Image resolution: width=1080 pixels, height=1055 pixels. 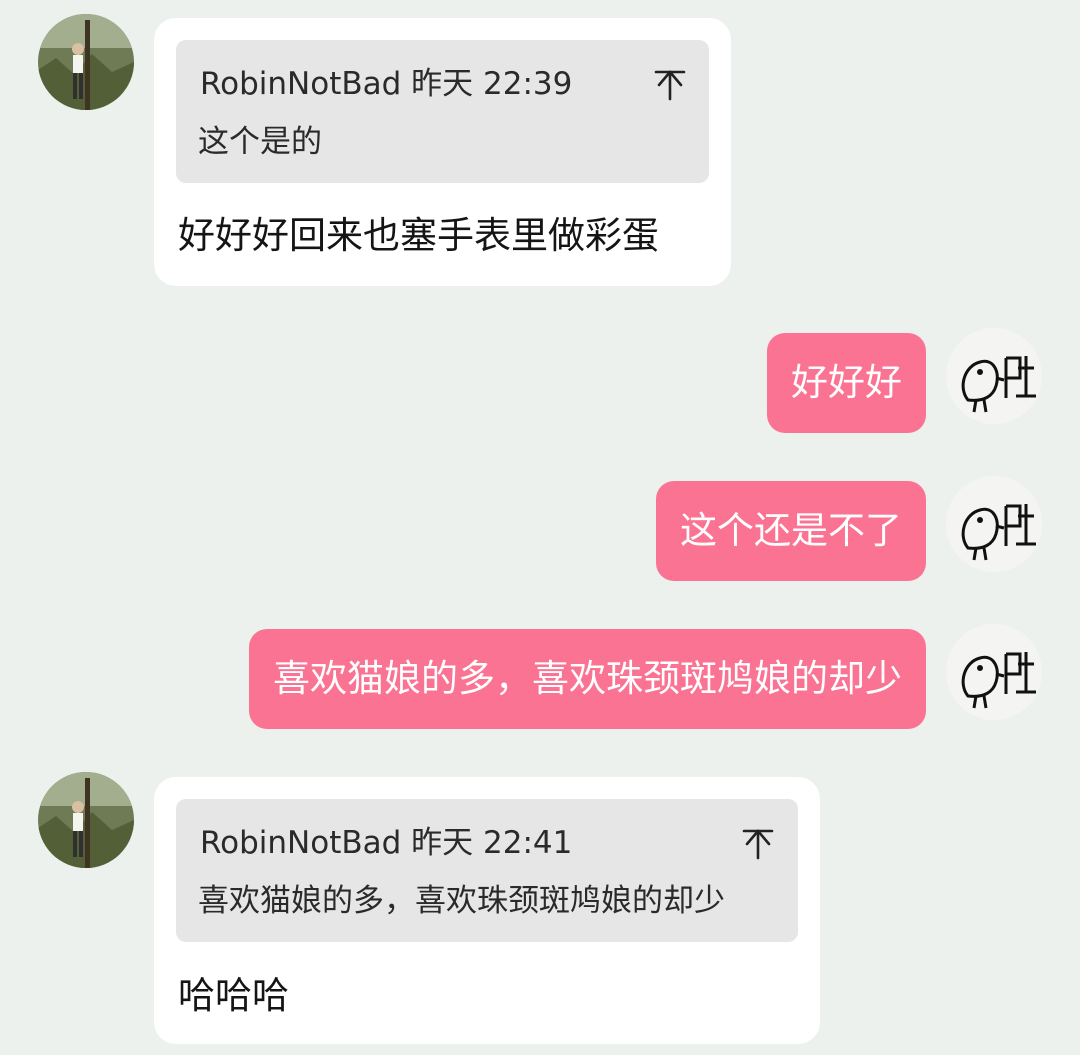 I want to click on quote-meta: RobinNotBad 昨天 22:39, so click(x=386, y=84).